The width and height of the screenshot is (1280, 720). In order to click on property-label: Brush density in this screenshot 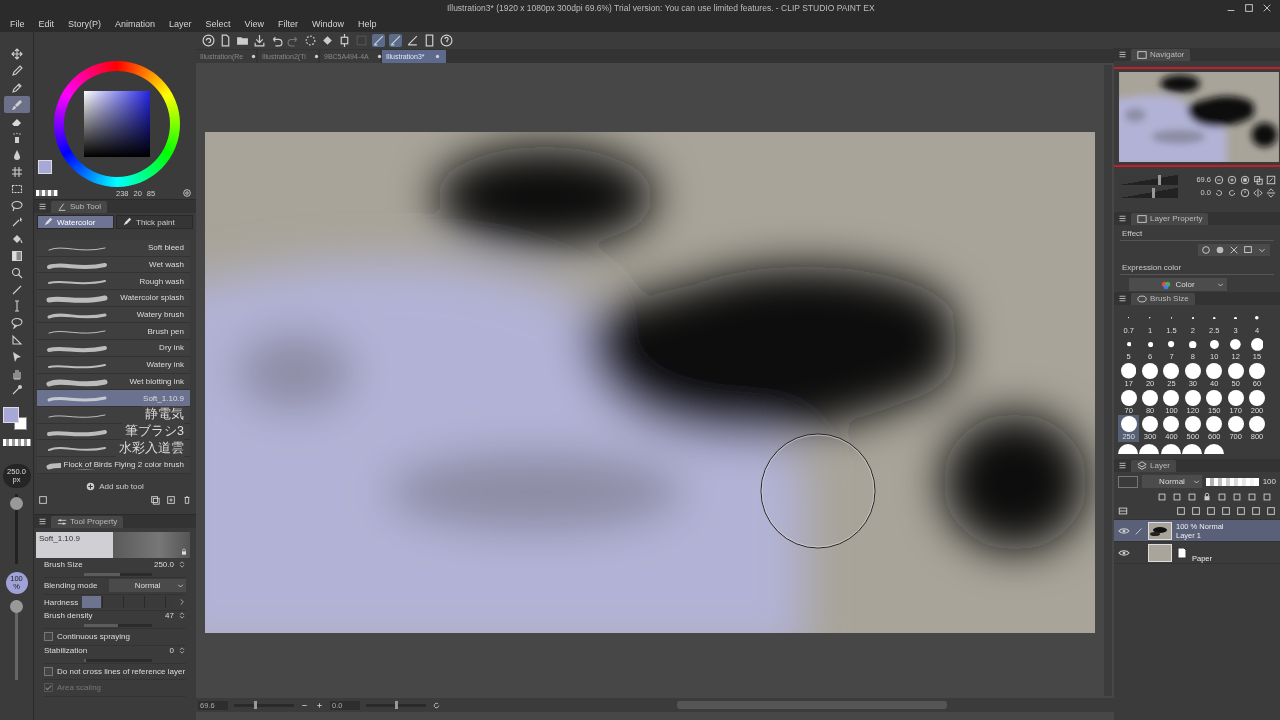, I will do `click(68, 615)`.